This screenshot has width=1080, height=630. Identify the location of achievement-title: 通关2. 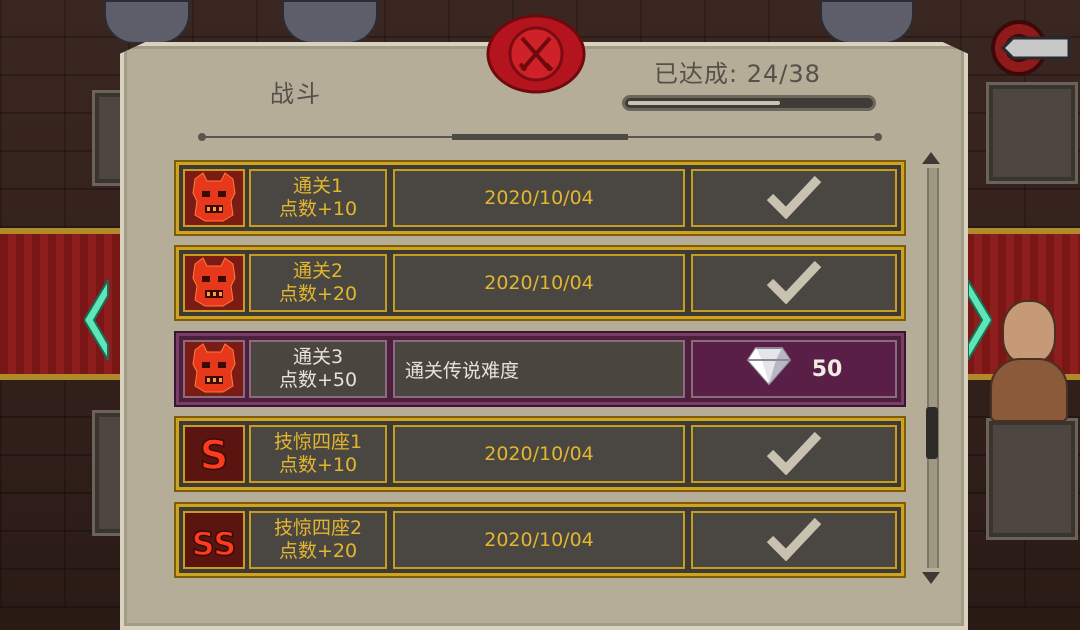
(318, 271).